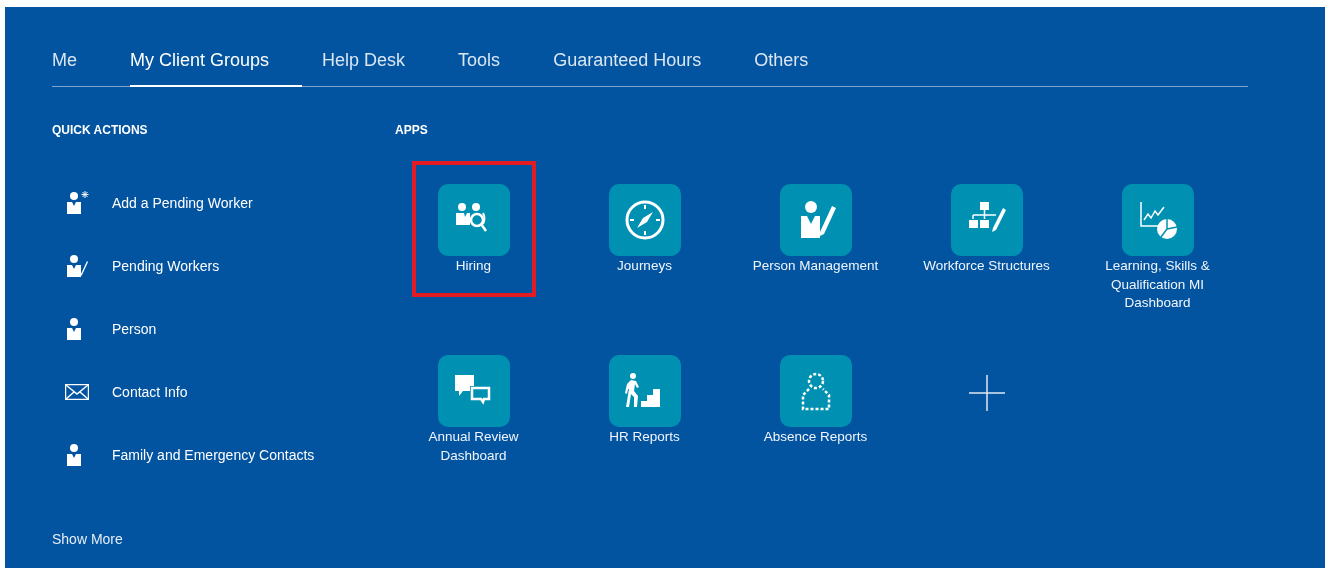 This screenshot has width=1332, height=568. Describe the element at coordinates (986, 266) in the screenshot. I see `app-label: Workforce Structures` at that location.